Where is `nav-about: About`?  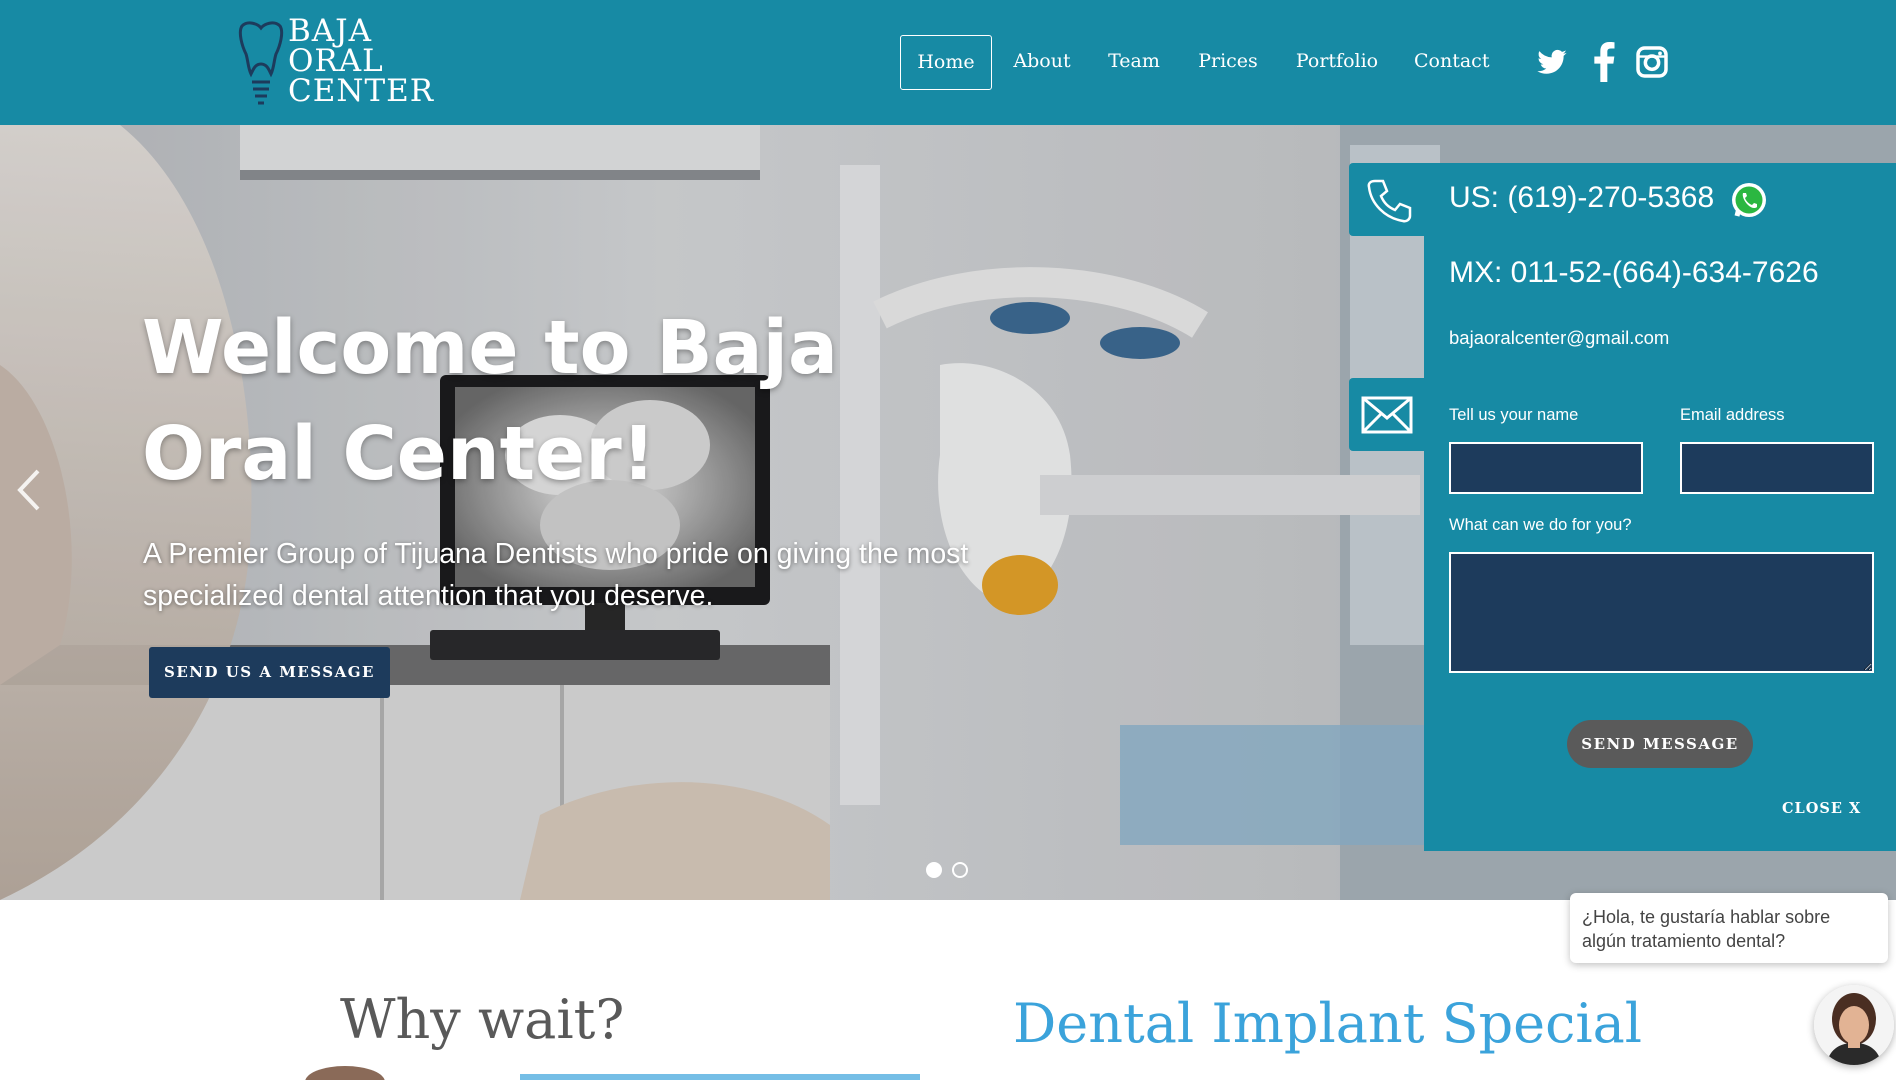 nav-about: About is located at coordinates (1042, 61).